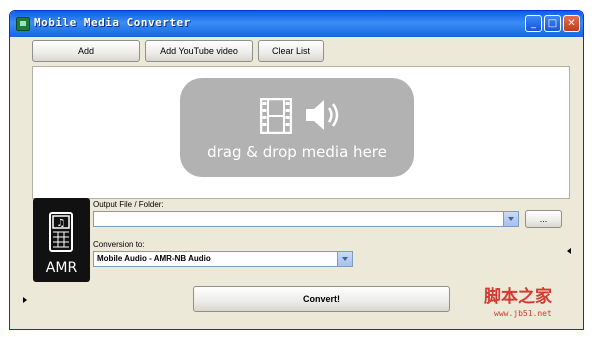 The width and height of the screenshot is (600, 337). Describe the element at coordinates (61, 232) in the screenshot. I see `phone-grid-icon: ♫` at that location.